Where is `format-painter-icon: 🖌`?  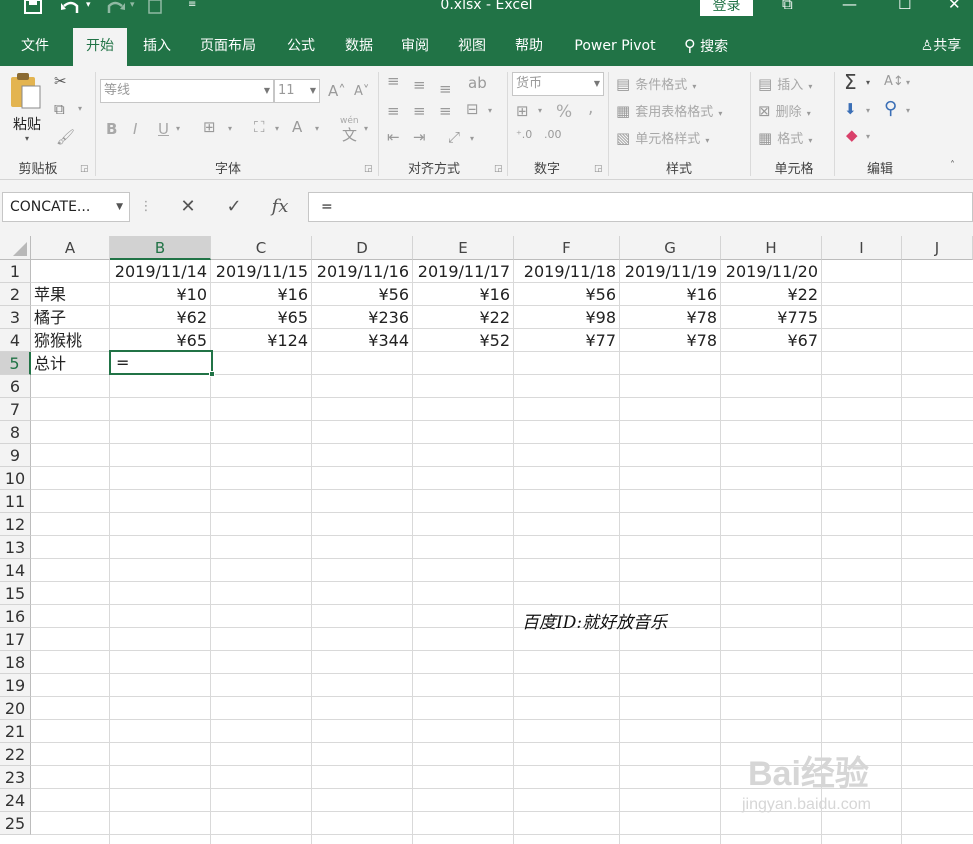 format-painter-icon: 🖌 is located at coordinates (65, 137).